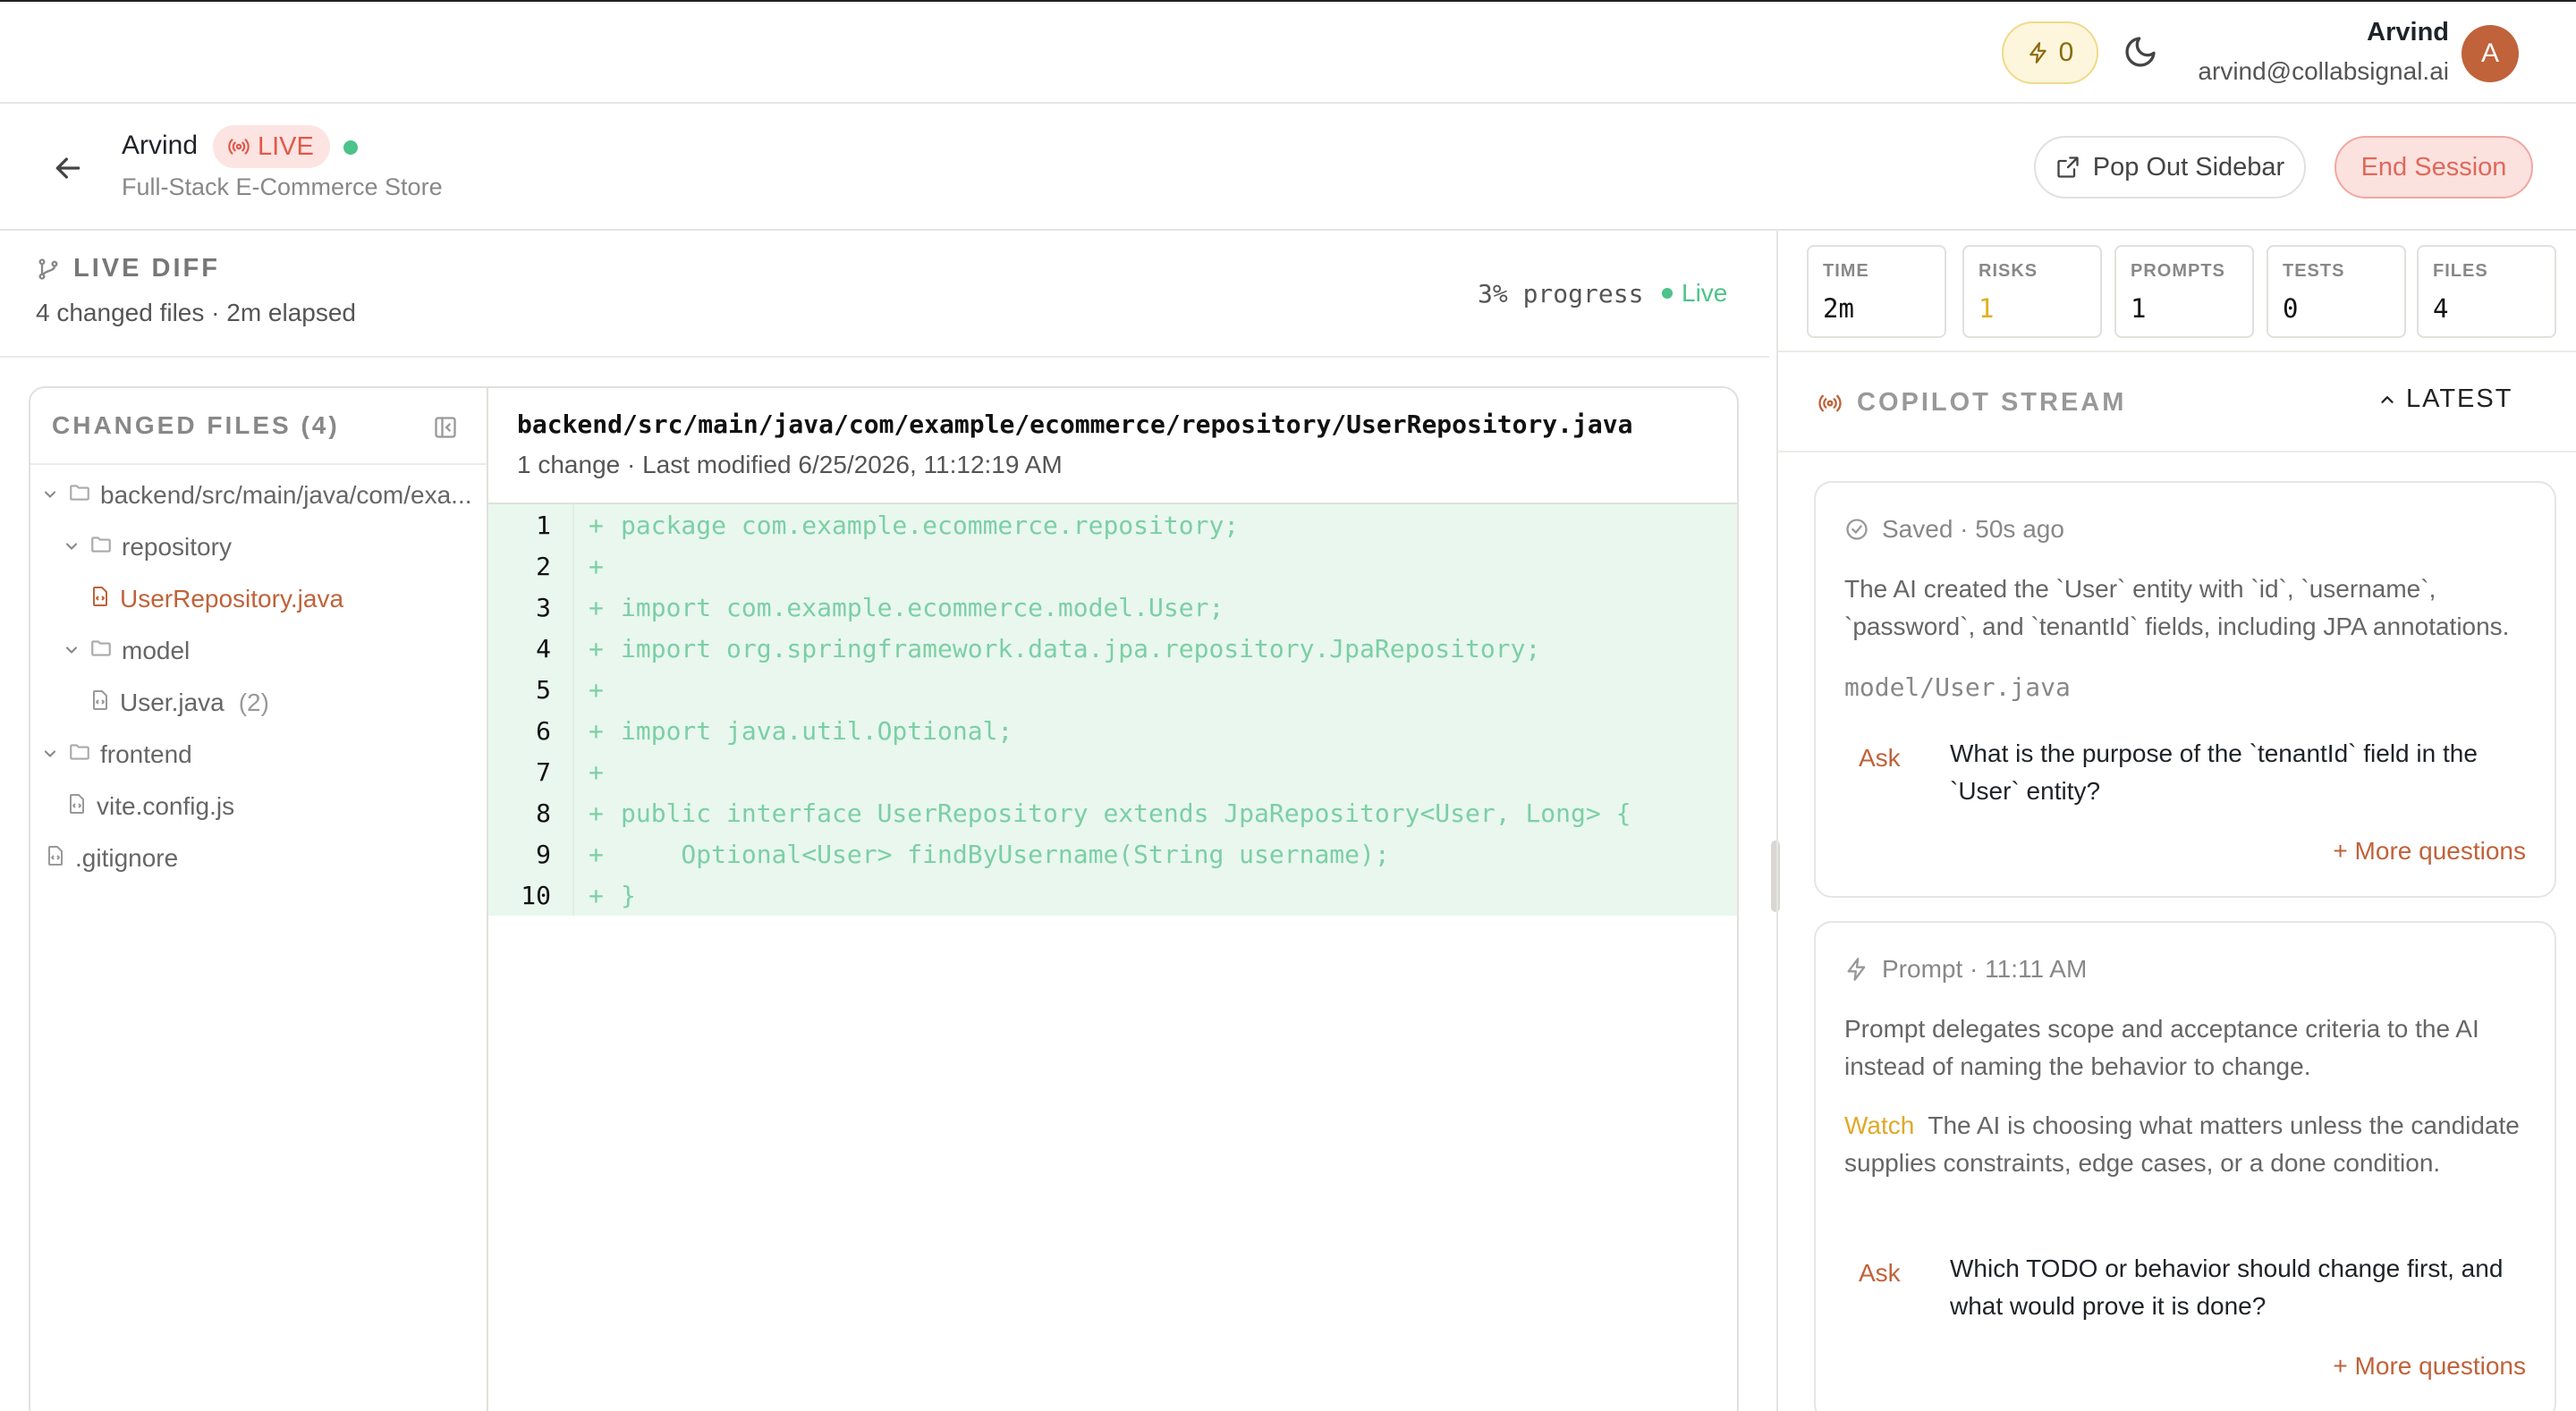  What do you see at coordinates (2441, 309) in the screenshot?
I see `stat-value: 4` at bounding box center [2441, 309].